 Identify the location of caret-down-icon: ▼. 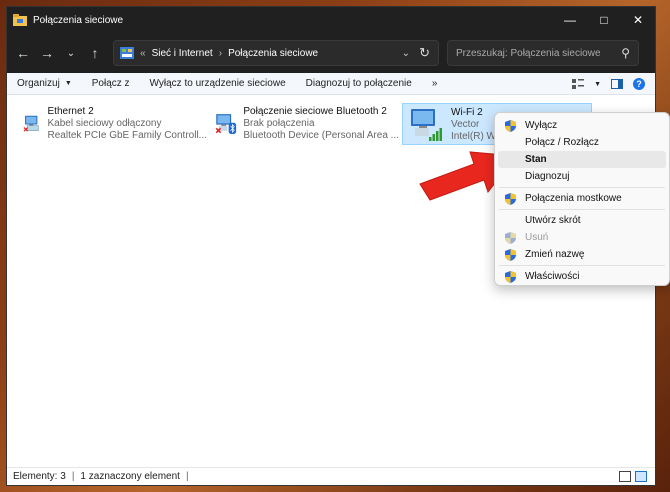
(68, 83).